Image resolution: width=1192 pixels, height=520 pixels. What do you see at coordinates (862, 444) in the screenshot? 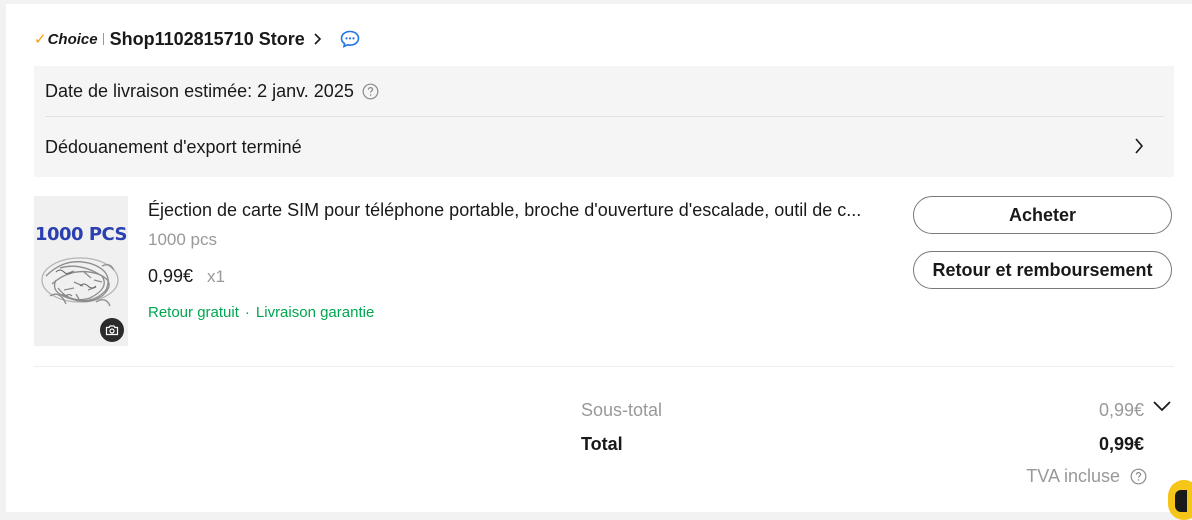
I see `total-row: Total 0,99€` at bounding box center [862, 444].